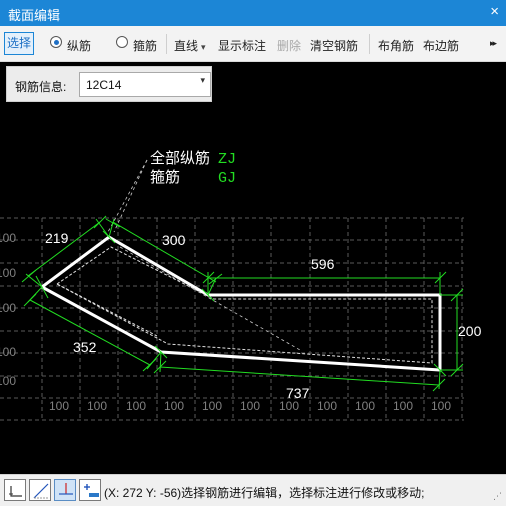 This screenshot has height=506, width=506. Describe the element at coordinates (210, 298) in the screenshot. I see `leader-line-stirrup` at that location.